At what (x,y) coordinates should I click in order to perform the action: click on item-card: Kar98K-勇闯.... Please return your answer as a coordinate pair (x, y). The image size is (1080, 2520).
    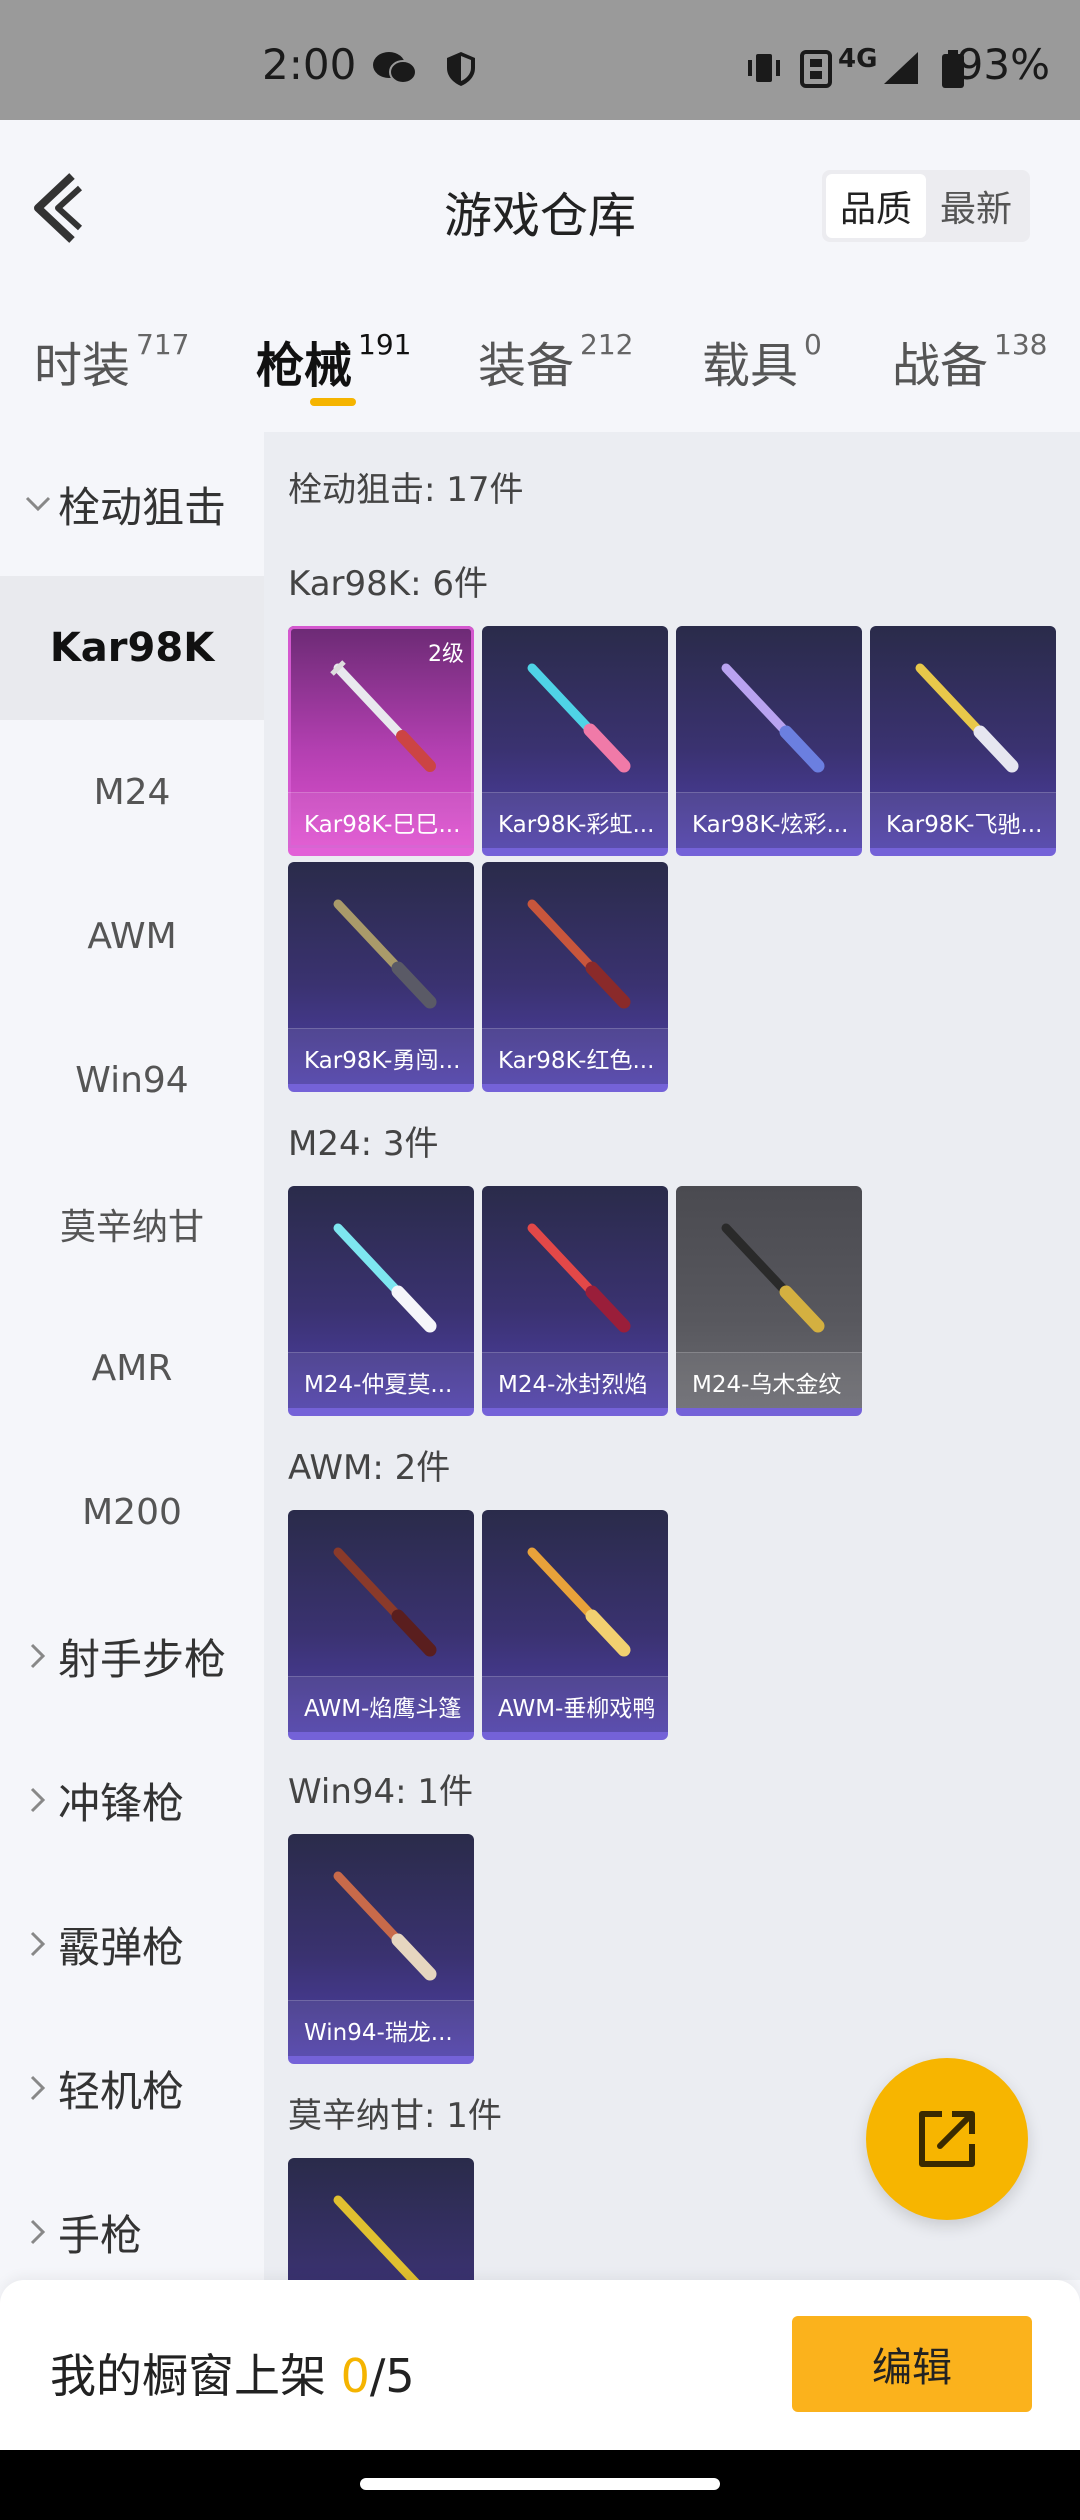
    Looking at the image, I should click on (381, 977).